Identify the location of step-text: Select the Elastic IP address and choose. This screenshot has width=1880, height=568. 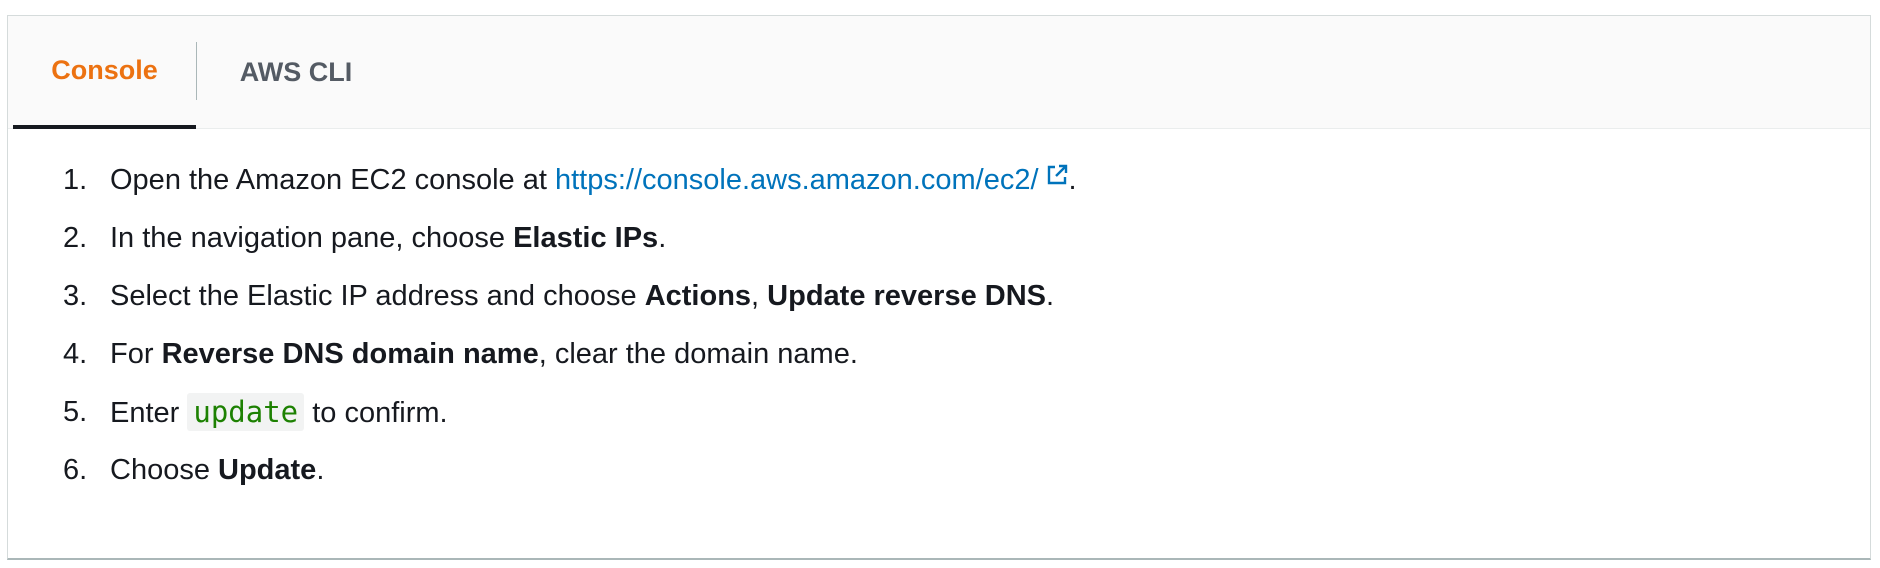
(377, 296).